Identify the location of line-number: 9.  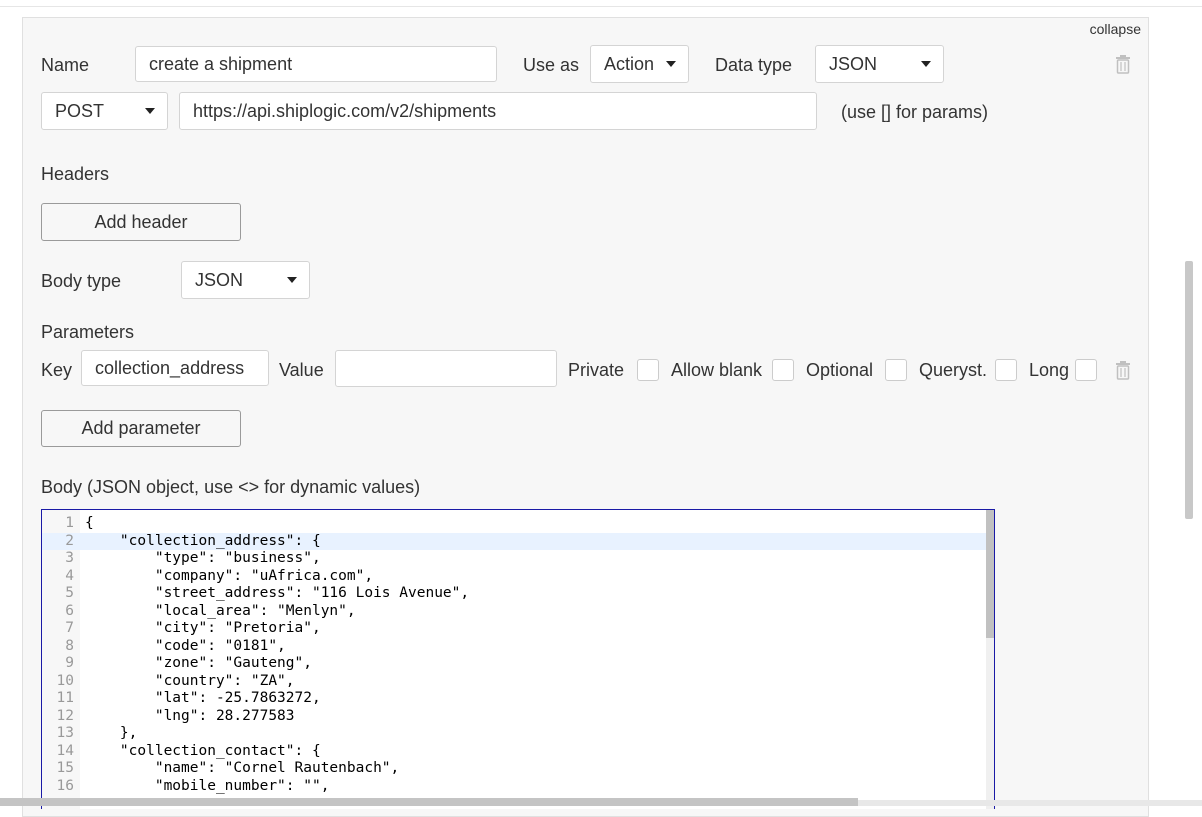
(69, 663).